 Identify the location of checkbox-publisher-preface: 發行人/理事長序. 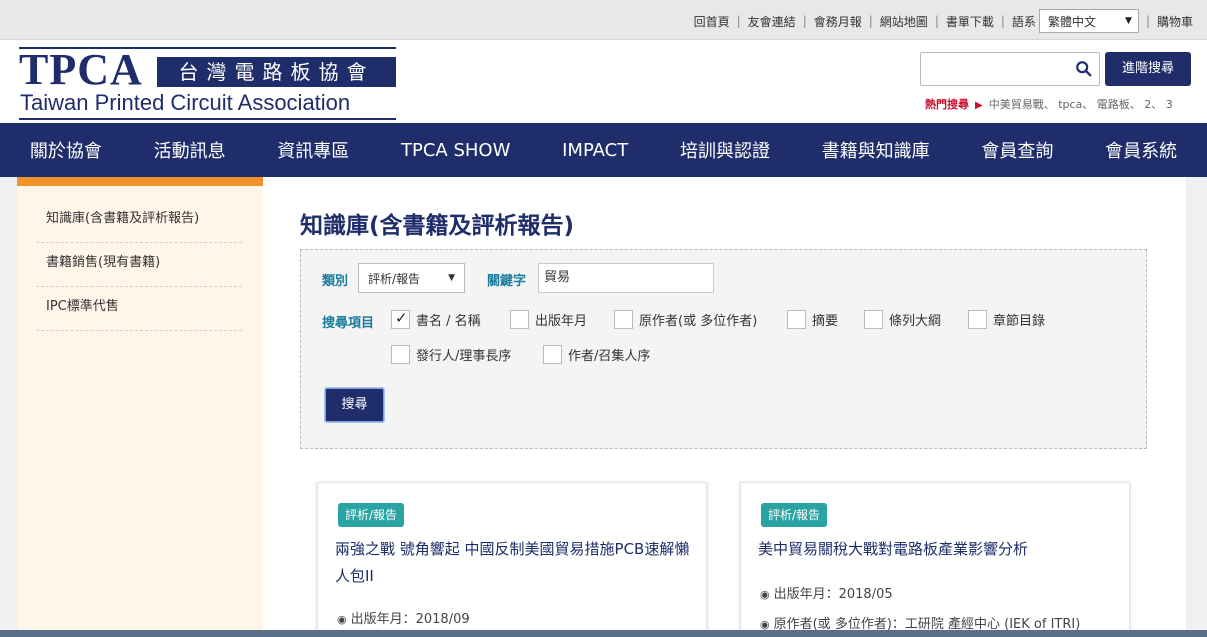
(451, 354).